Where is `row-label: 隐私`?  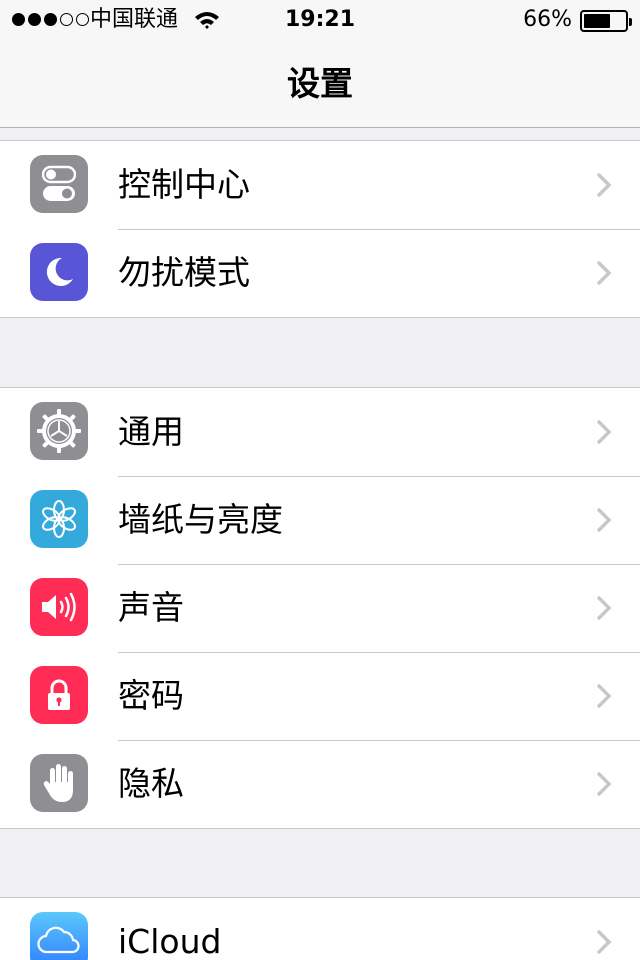 row-label: 隐私 is located at coordinates (151, 783).